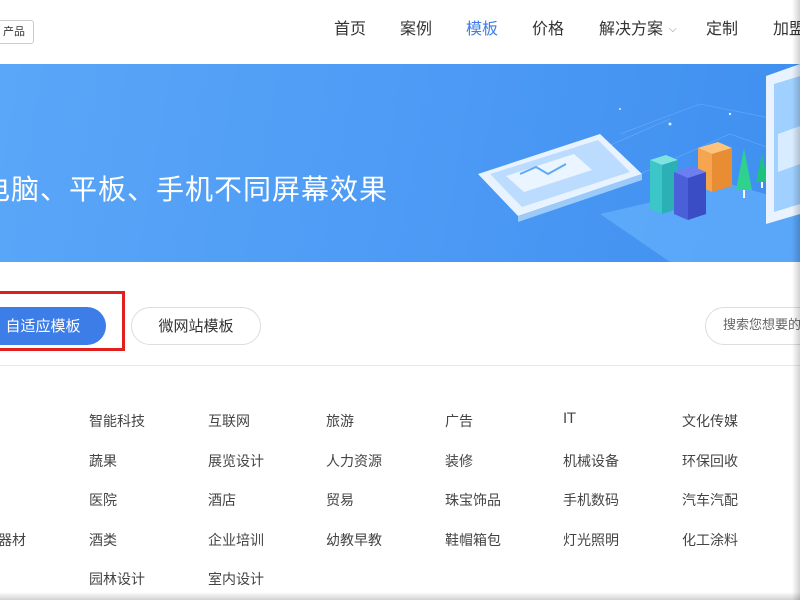  I want to click on category-link: 蔬果, so click(103, 461).